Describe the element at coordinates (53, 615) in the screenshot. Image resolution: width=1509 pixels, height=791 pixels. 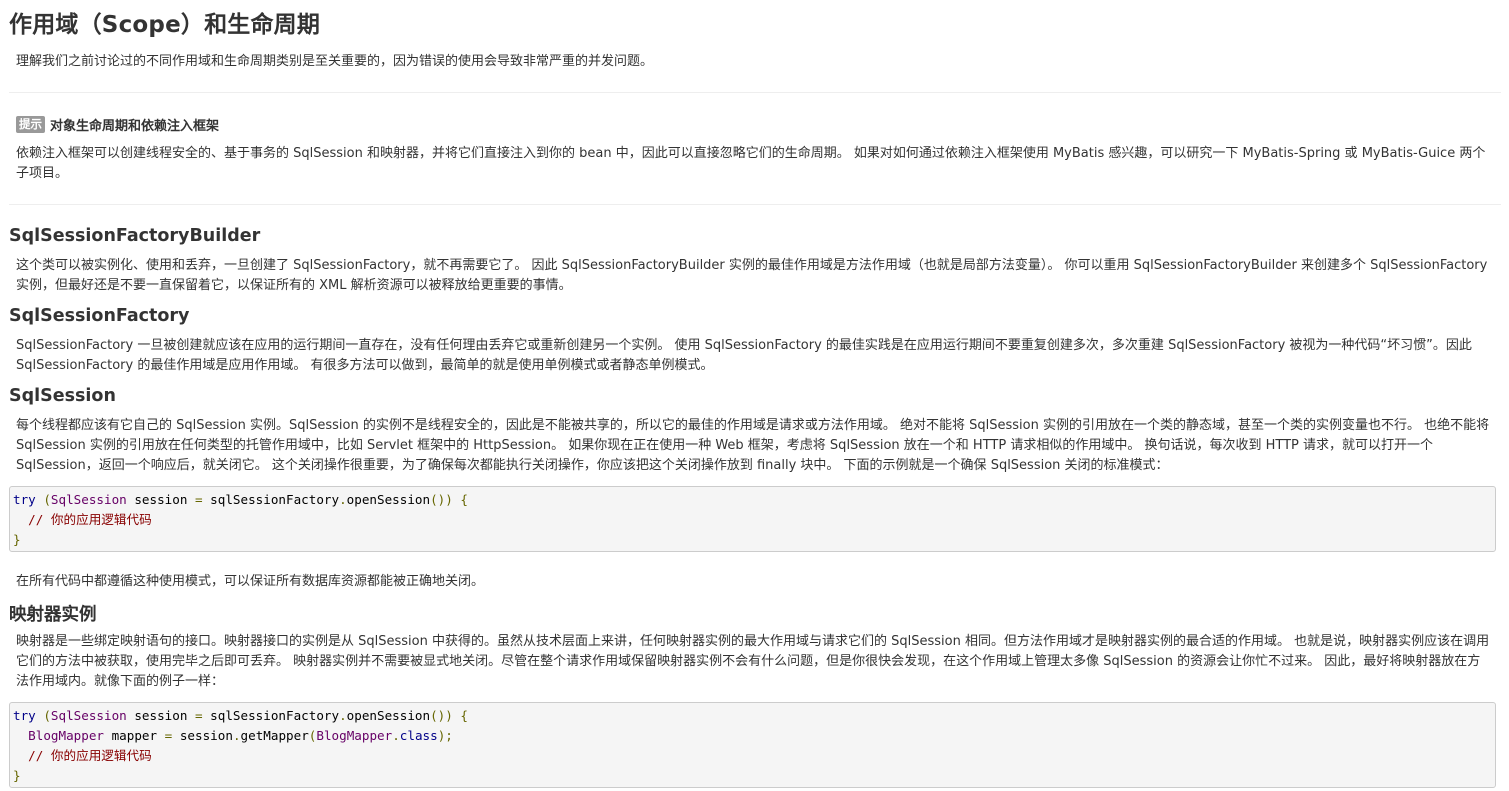
I see `section-title-mapper-instance: 映射器实例` at that location.